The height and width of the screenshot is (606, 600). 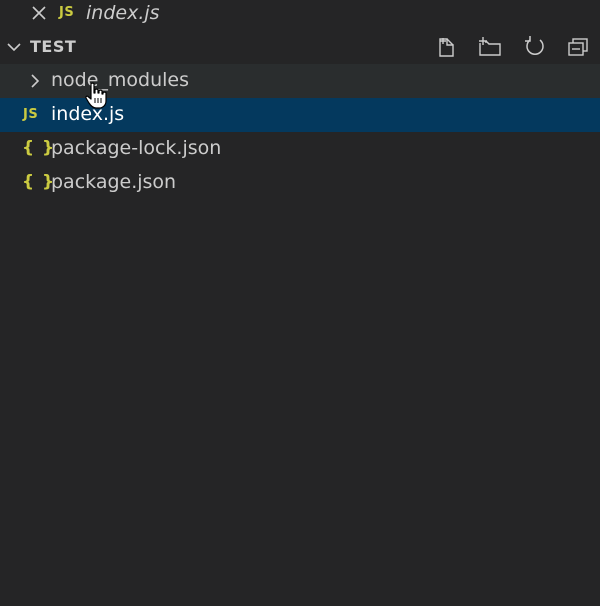 What do you see at coordinates (14, 47) in the screenshot?
I see `chevron-down-icon` at bounding box center [14, 47].